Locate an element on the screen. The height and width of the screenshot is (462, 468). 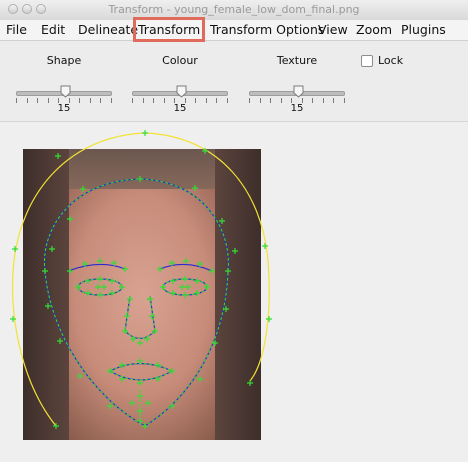
menu-view: View is located at coordinates (333, 29).